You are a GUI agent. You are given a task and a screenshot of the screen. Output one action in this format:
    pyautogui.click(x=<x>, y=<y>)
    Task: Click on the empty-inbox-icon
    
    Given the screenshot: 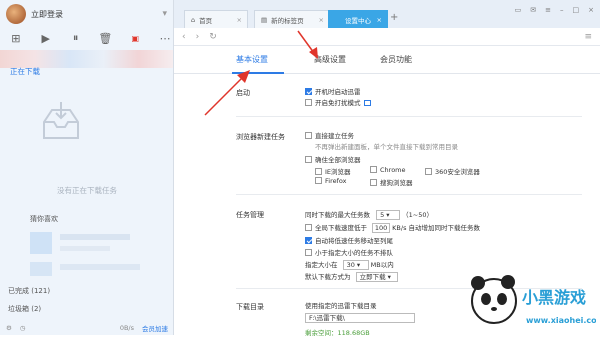 What is the action you would take?
    pyautogui.click(x=61, y=120)
    